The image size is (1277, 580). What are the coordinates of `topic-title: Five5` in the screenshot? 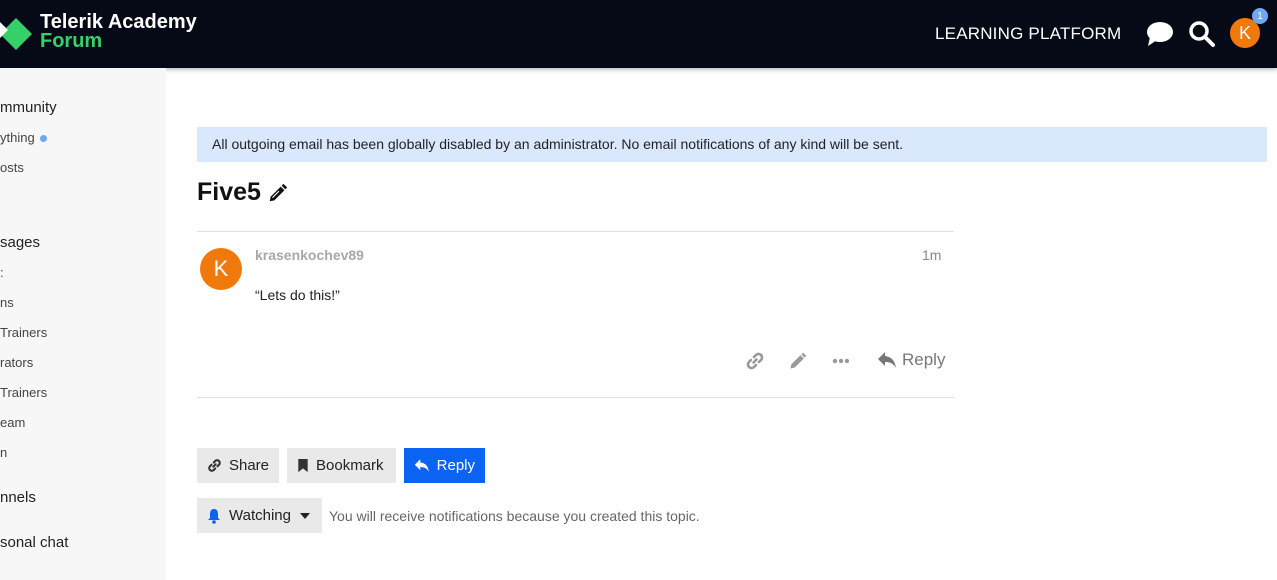 It's located at (243, 192).